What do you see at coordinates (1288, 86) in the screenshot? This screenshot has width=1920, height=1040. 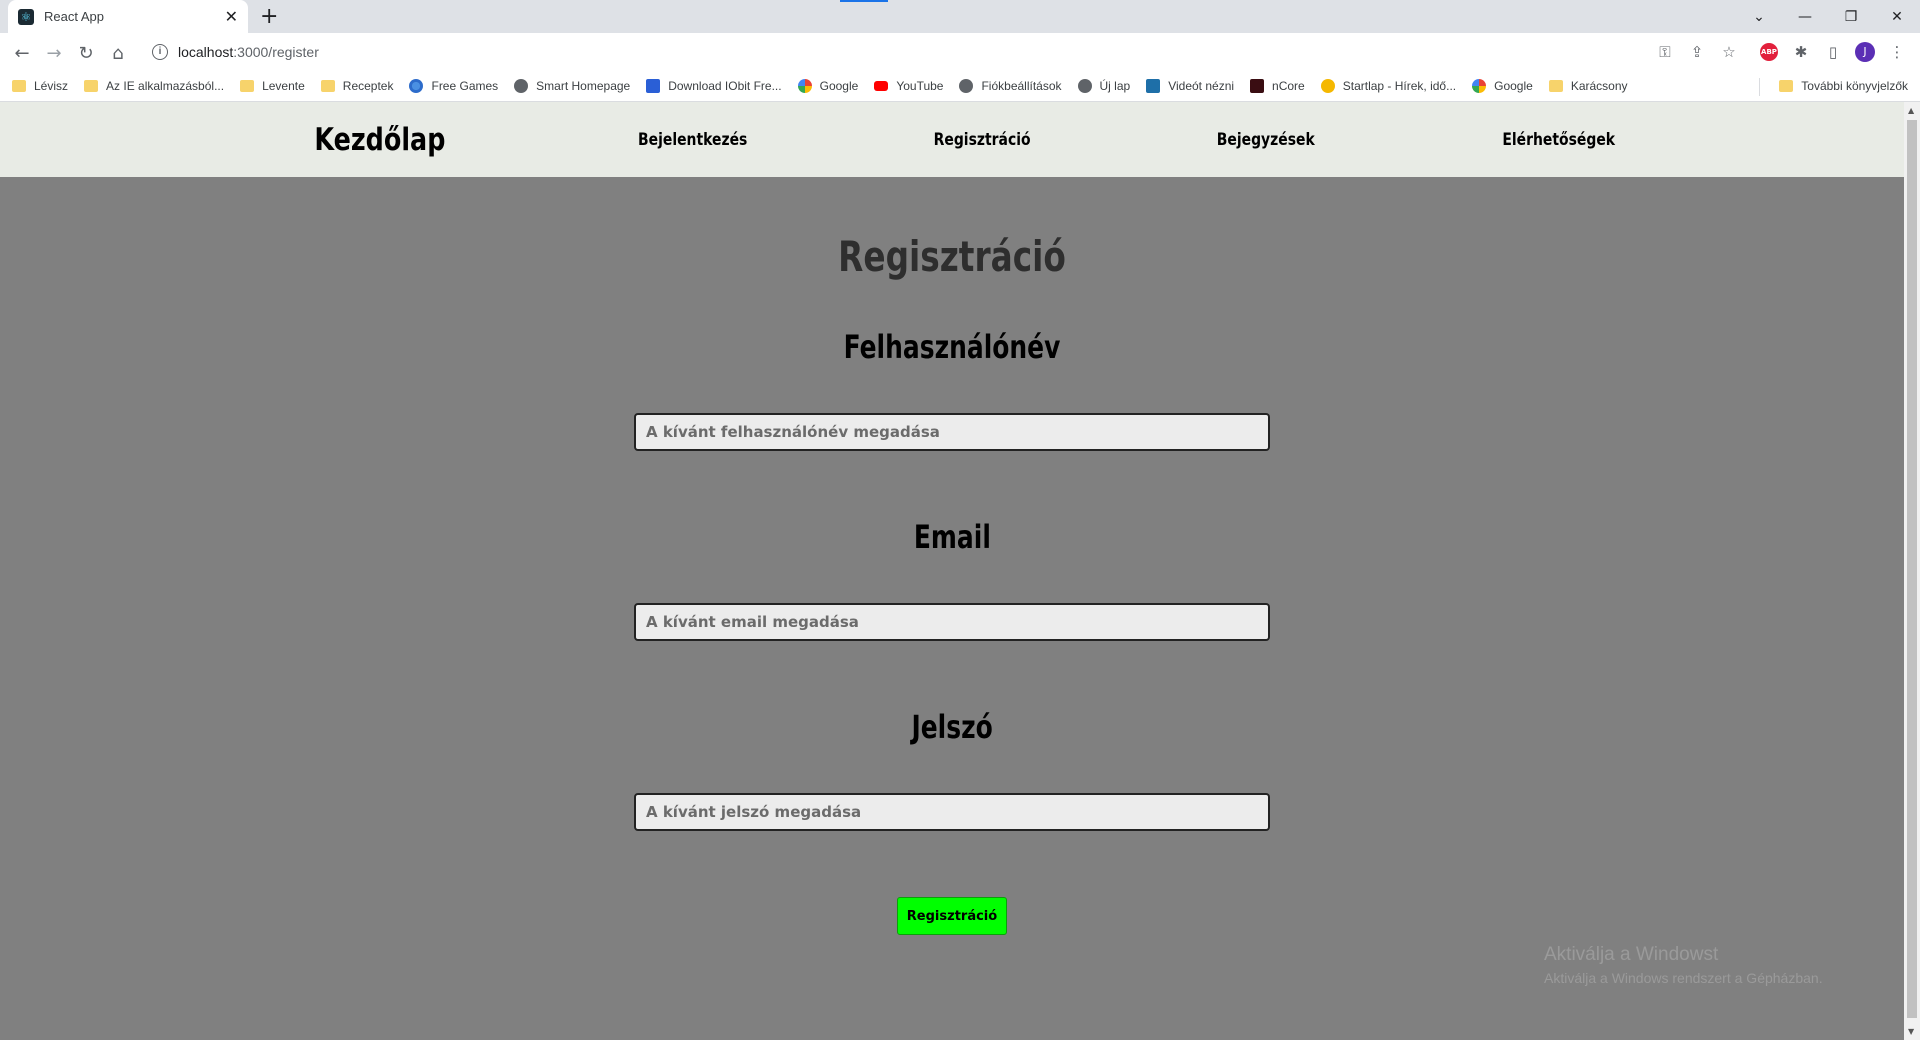 I see `bookmark-label: nCore` at bounding box center [1288, 86].